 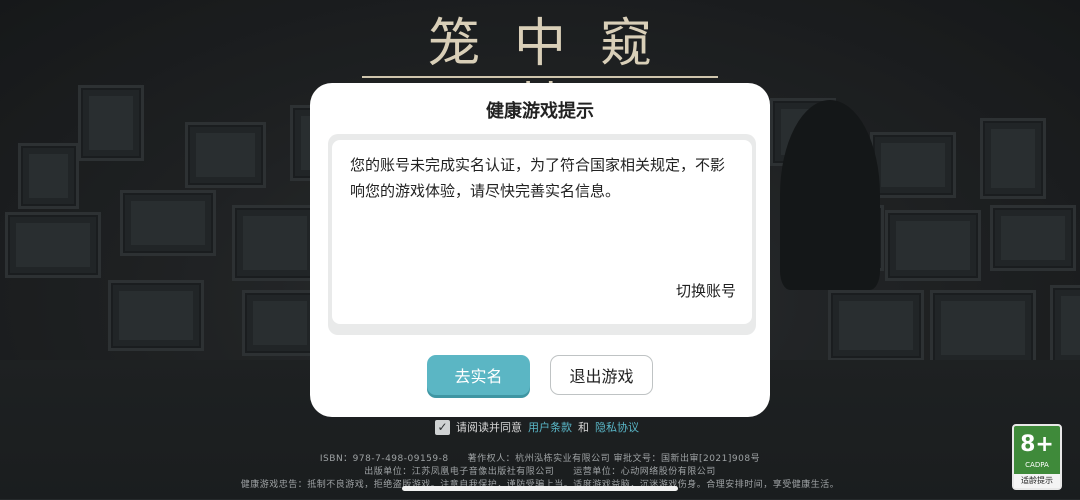 I want to click on checkmark-icon: ✓, so click(x=442, y=427).